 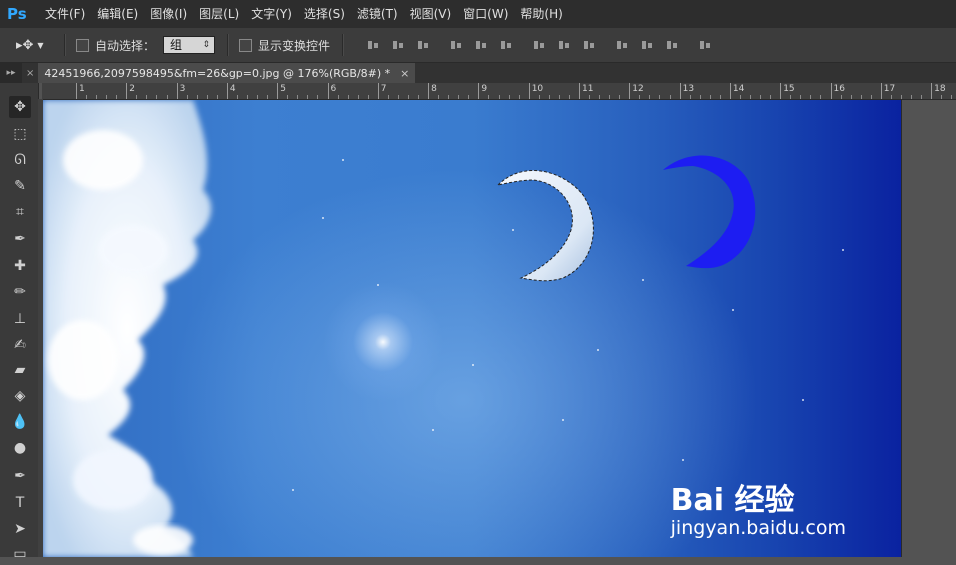 What do you see at coordinates (333, 89) in the screenshot?
I see `ruler-label: 6` at bounding box center [333, 89].